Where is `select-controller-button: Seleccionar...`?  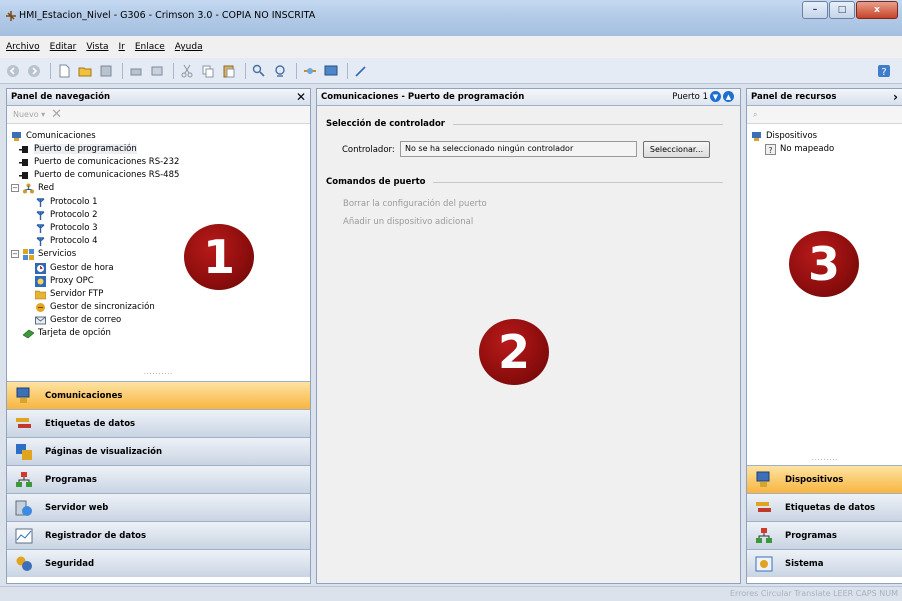 select-controller-button: Seleccionar... is located at coordinates (676, 149).